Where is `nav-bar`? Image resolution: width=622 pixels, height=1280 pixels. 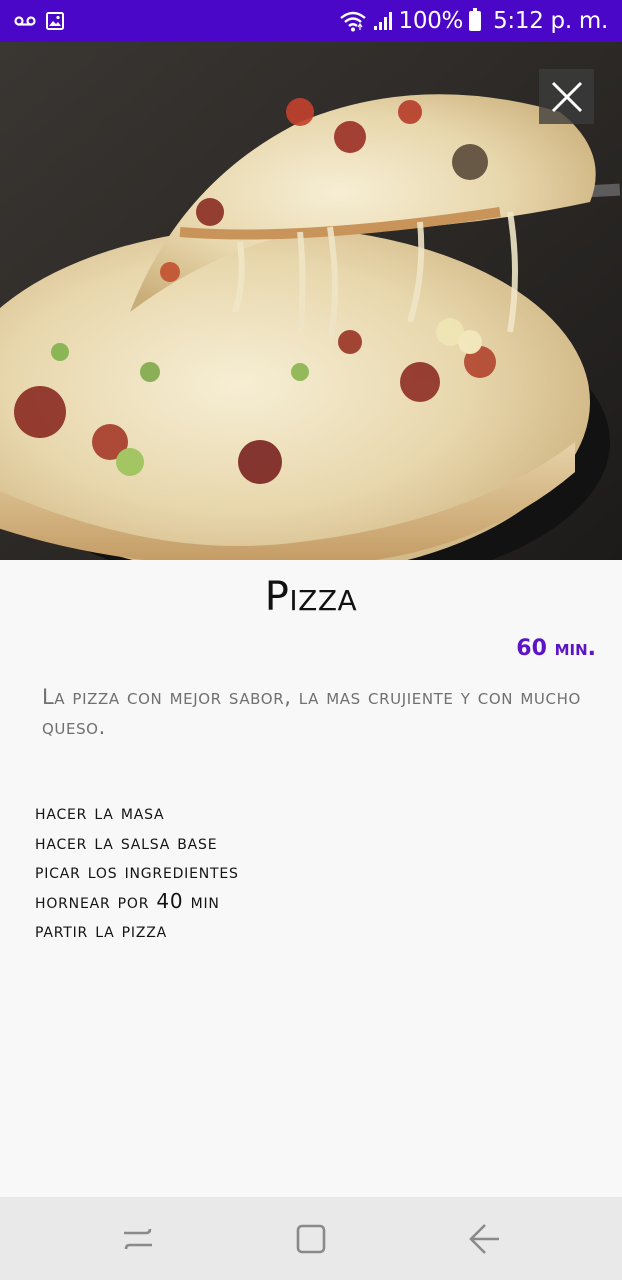
nav-bar is located at coordinates (311, 1238).